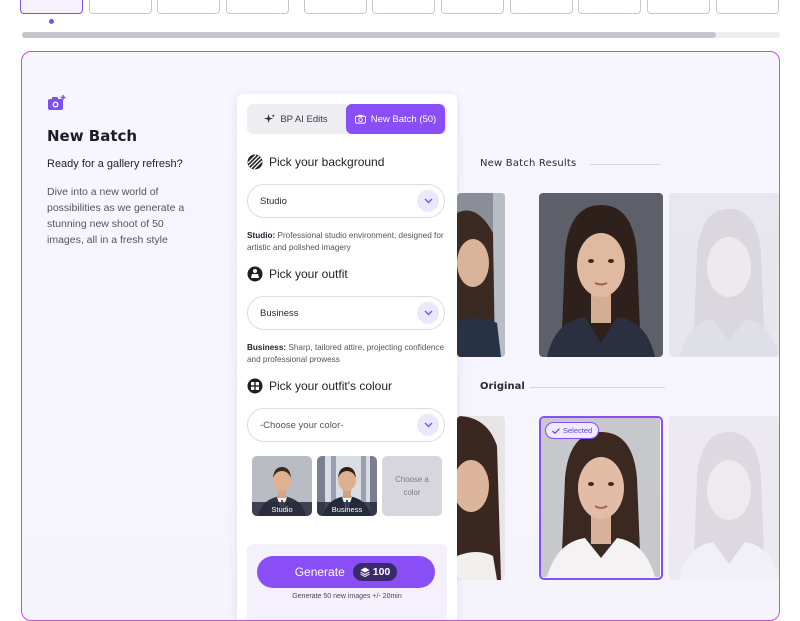 This screenshot has height=621, width=800. I want to click on tab-label: New Batch (50), so click(403, 119).